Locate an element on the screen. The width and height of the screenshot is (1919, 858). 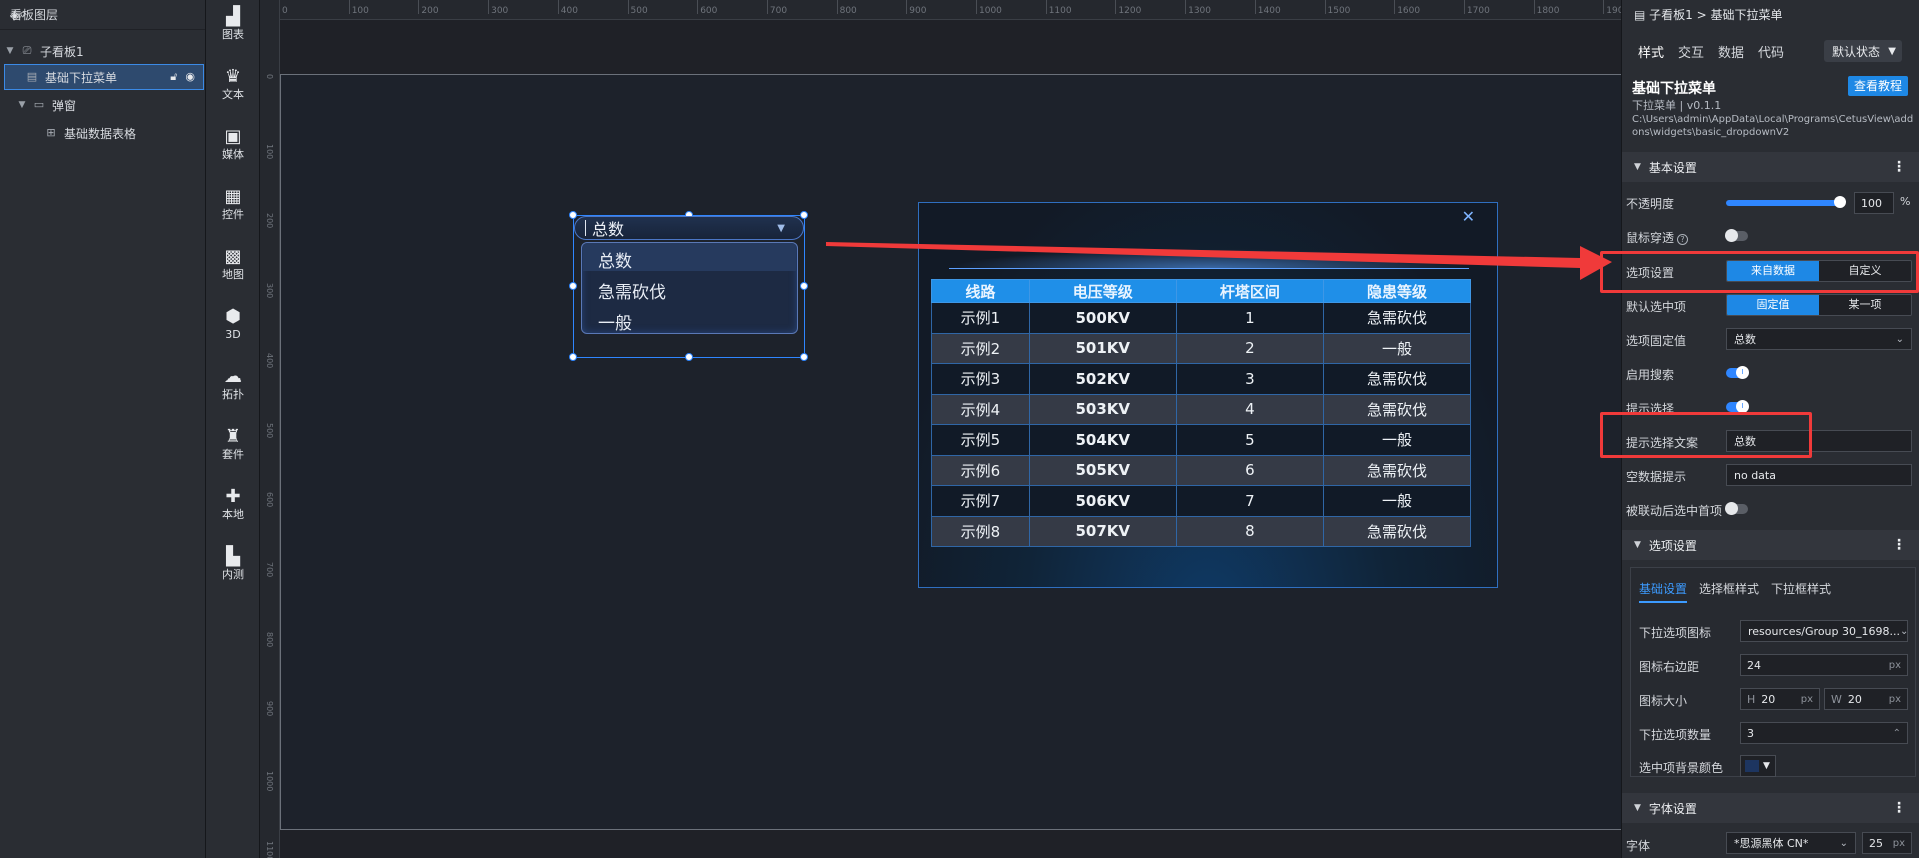
opacity-input: 100 is located at coordinates (1874, 203).